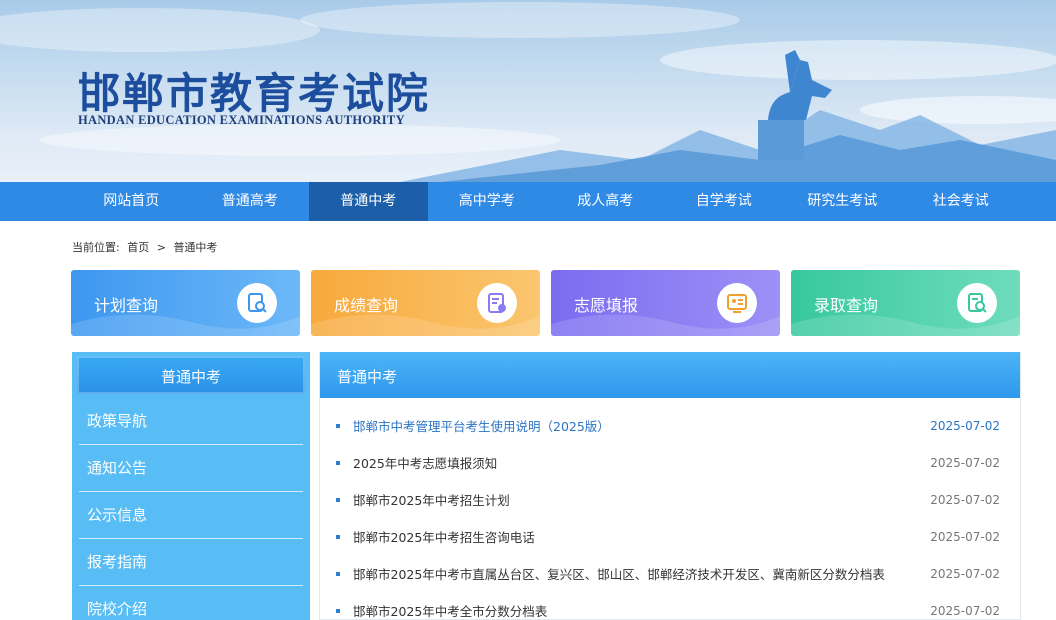 This screenshot has width=1056, height=620. What do you see at coordinates (126, 305) in the screenshot?
I see `card-label: 计划查询` at bounding box center [126, 305].